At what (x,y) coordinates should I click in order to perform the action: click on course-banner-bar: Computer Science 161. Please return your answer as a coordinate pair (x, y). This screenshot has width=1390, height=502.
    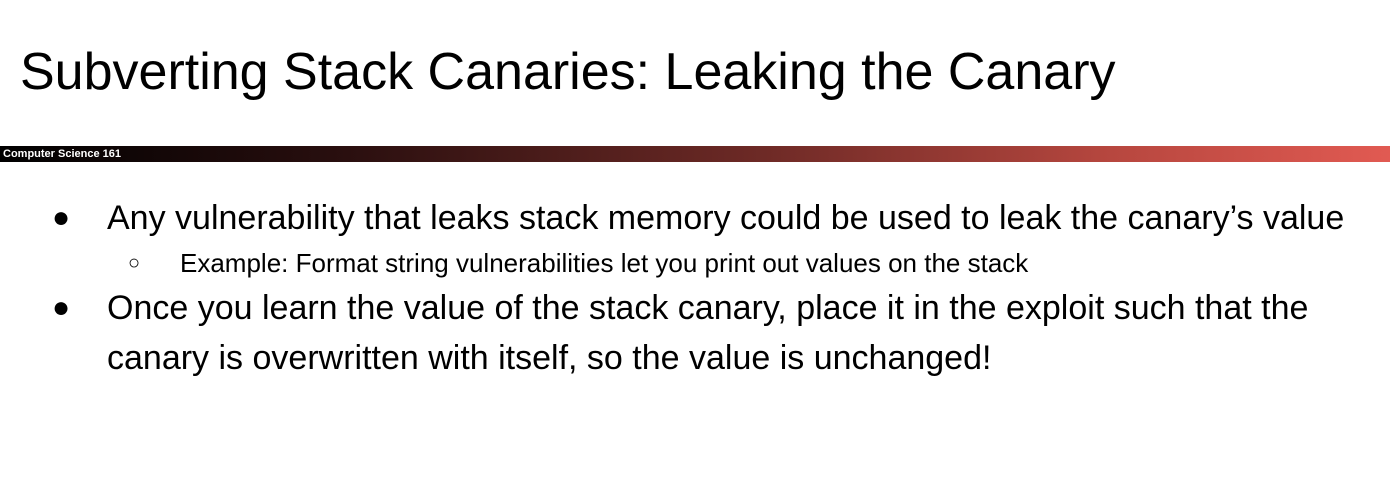
    Looking at the image, I should click on (695, 154).